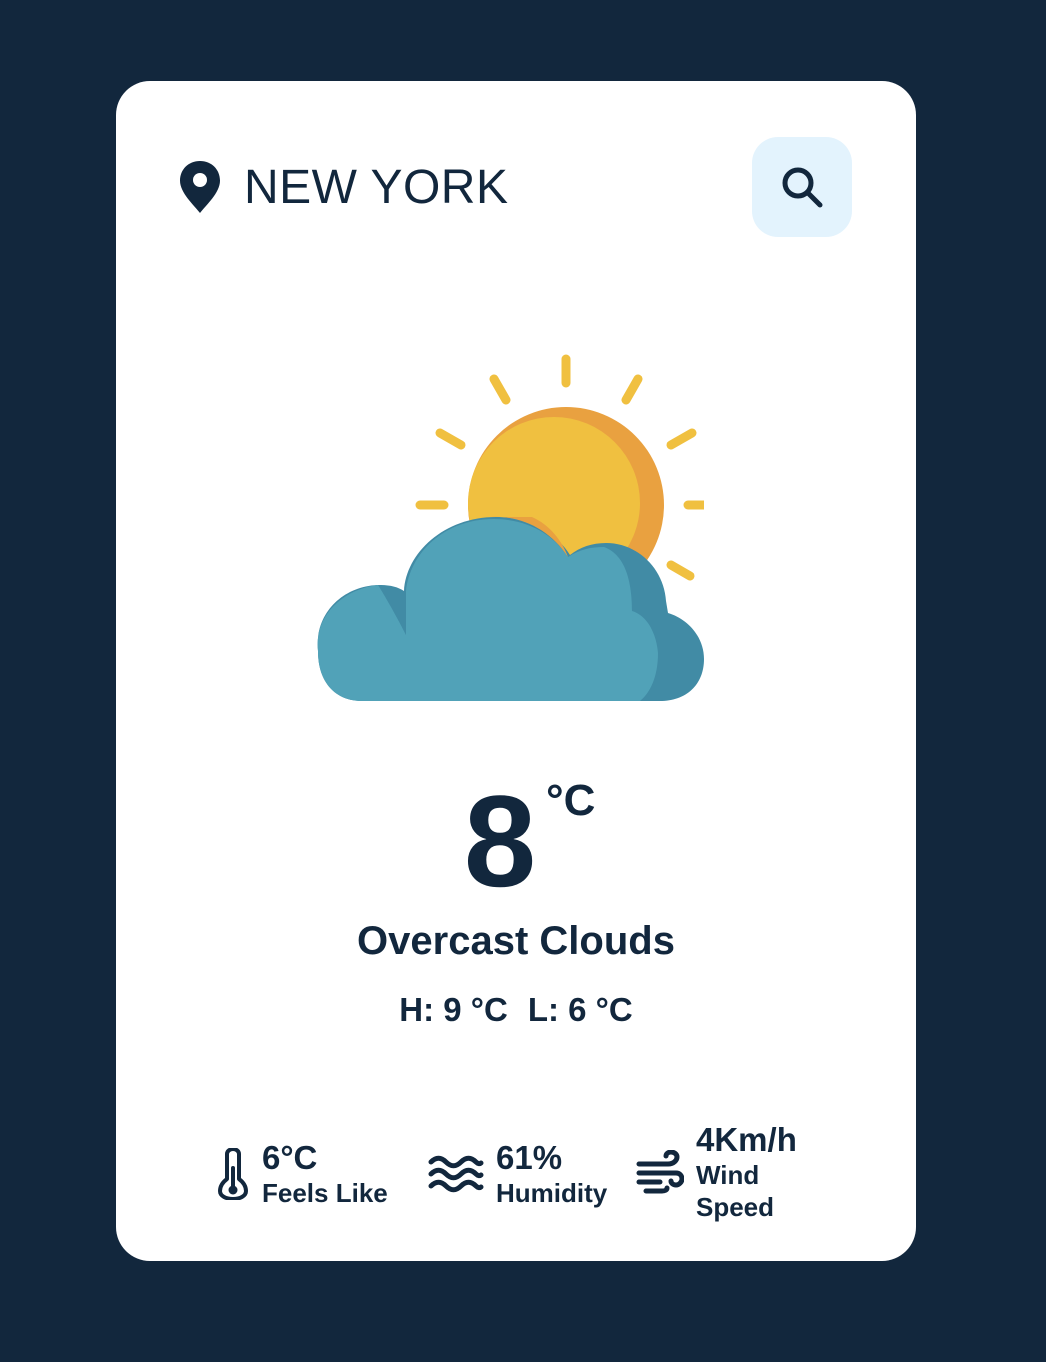 Image resolution: width=1046 pixels, height=1362 pixels. Describe the element at coordinates (571, 800) in the screenshot. I see `temperature-unit: °C` at that location.